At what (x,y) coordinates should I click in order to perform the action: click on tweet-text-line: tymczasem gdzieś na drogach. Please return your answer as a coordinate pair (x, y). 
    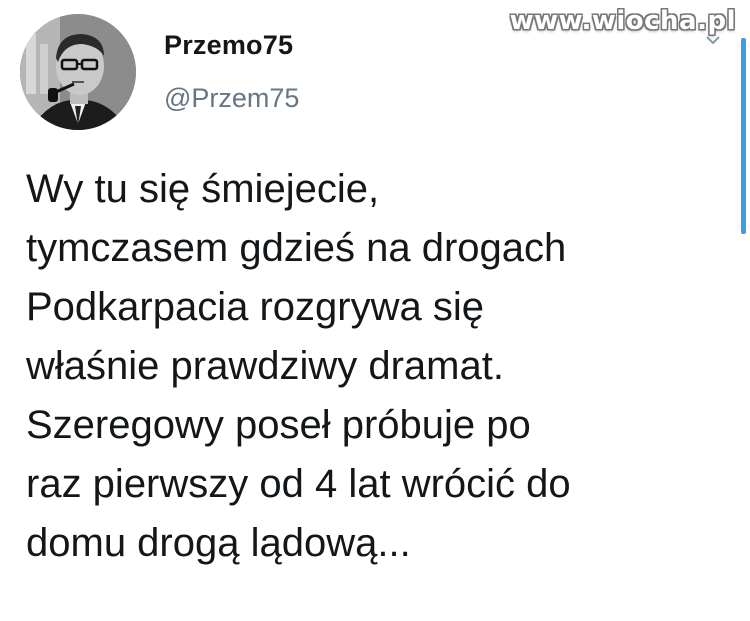
    Looking at the image, I should click on (296, 248).